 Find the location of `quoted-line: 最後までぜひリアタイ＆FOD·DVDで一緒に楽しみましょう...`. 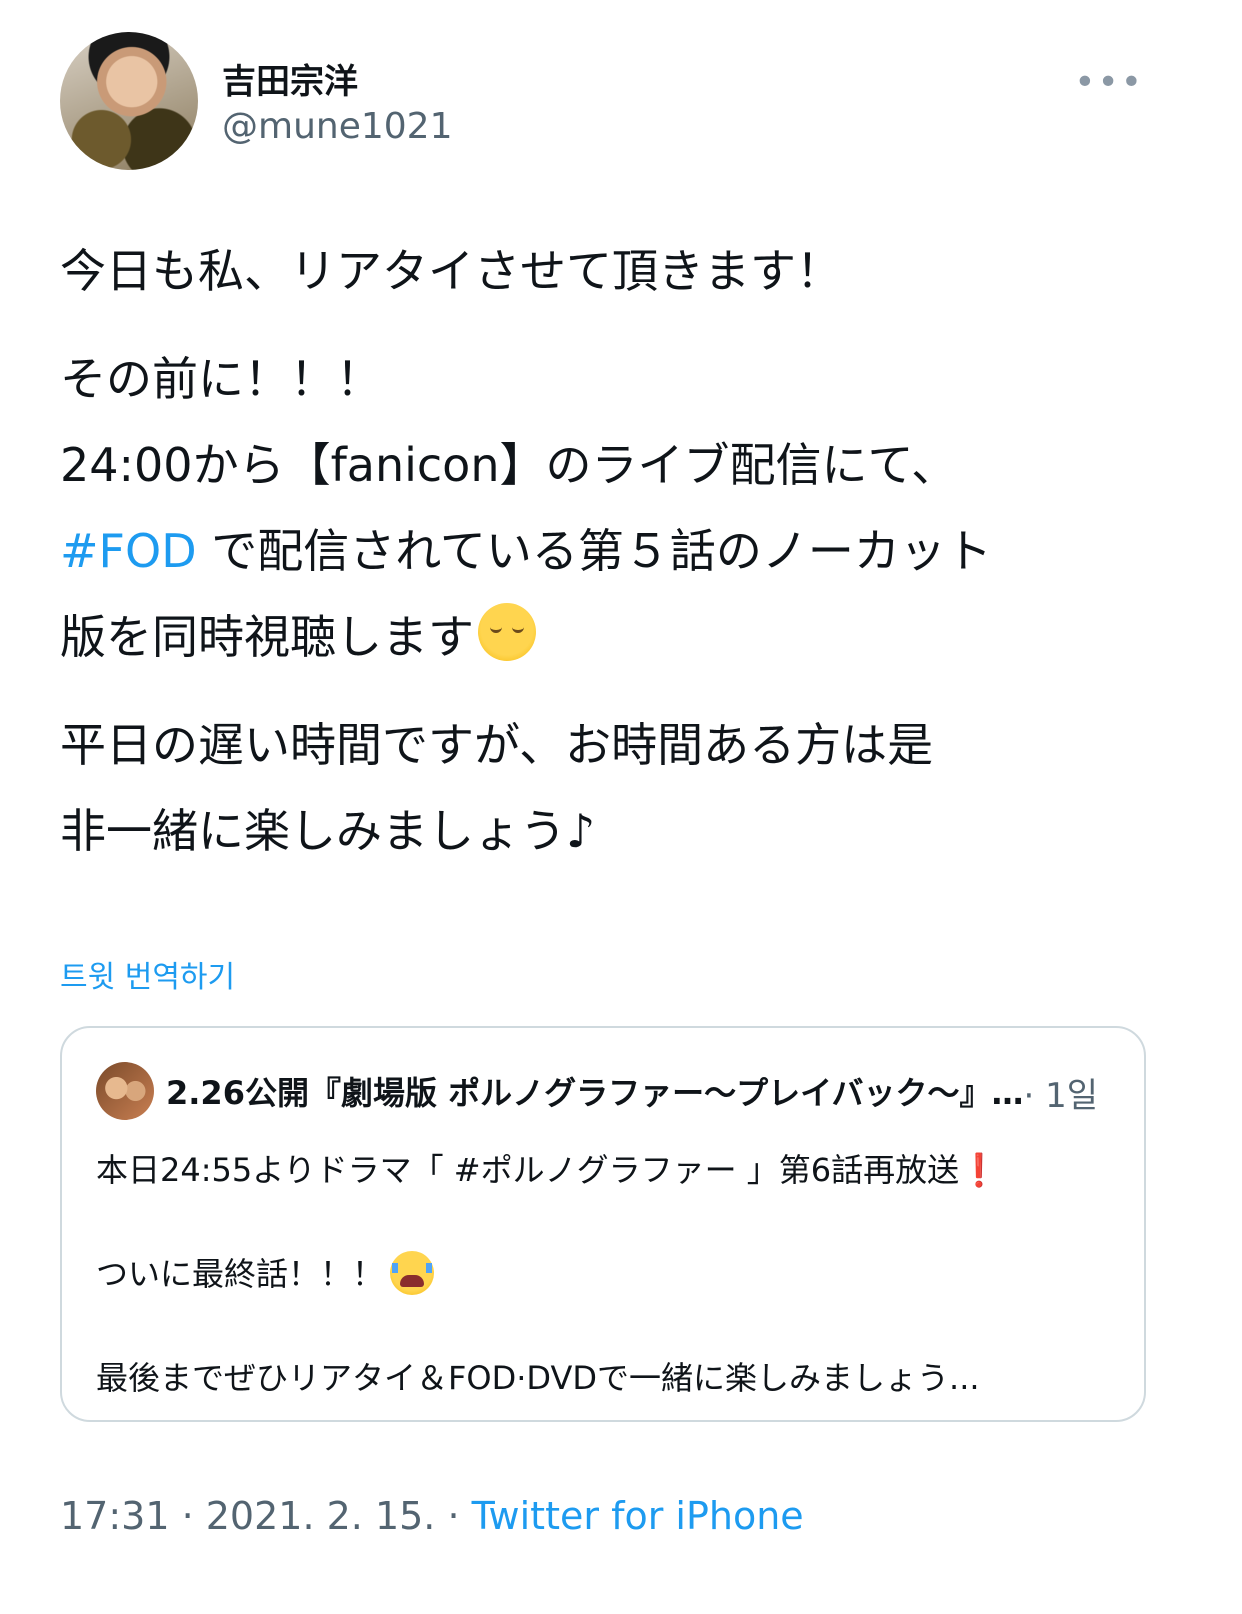

quoted-line: 最後までぜひリアタイ＆FOD·DVDで一緒に楽しみましょう... is located at coordinates (538, 1378).